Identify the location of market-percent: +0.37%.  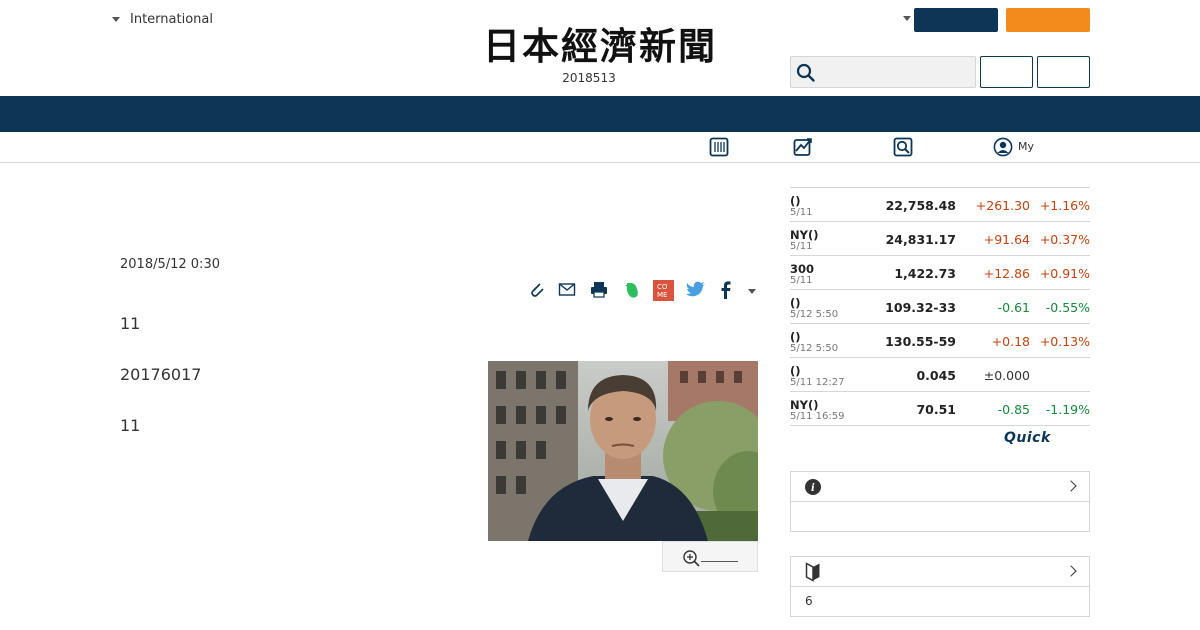
(1064, 239).